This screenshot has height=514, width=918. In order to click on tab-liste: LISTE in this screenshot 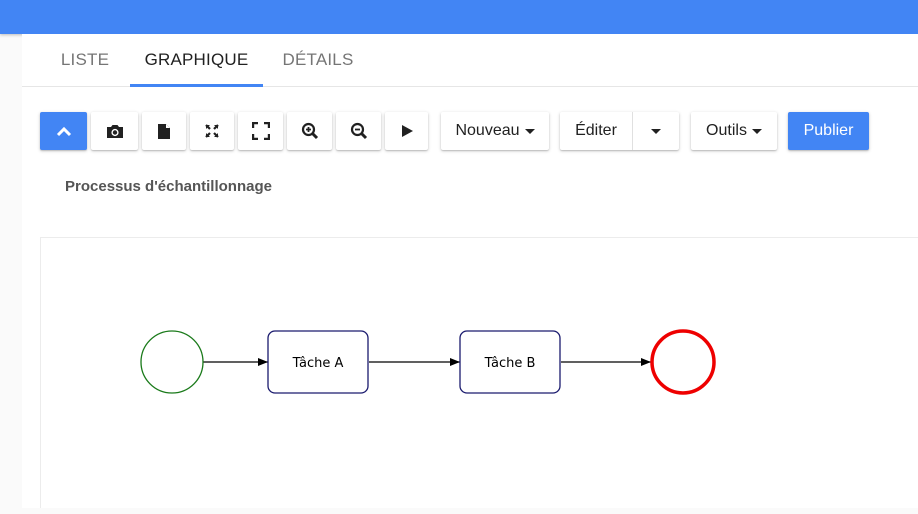, I will do `click(85, 60)`.